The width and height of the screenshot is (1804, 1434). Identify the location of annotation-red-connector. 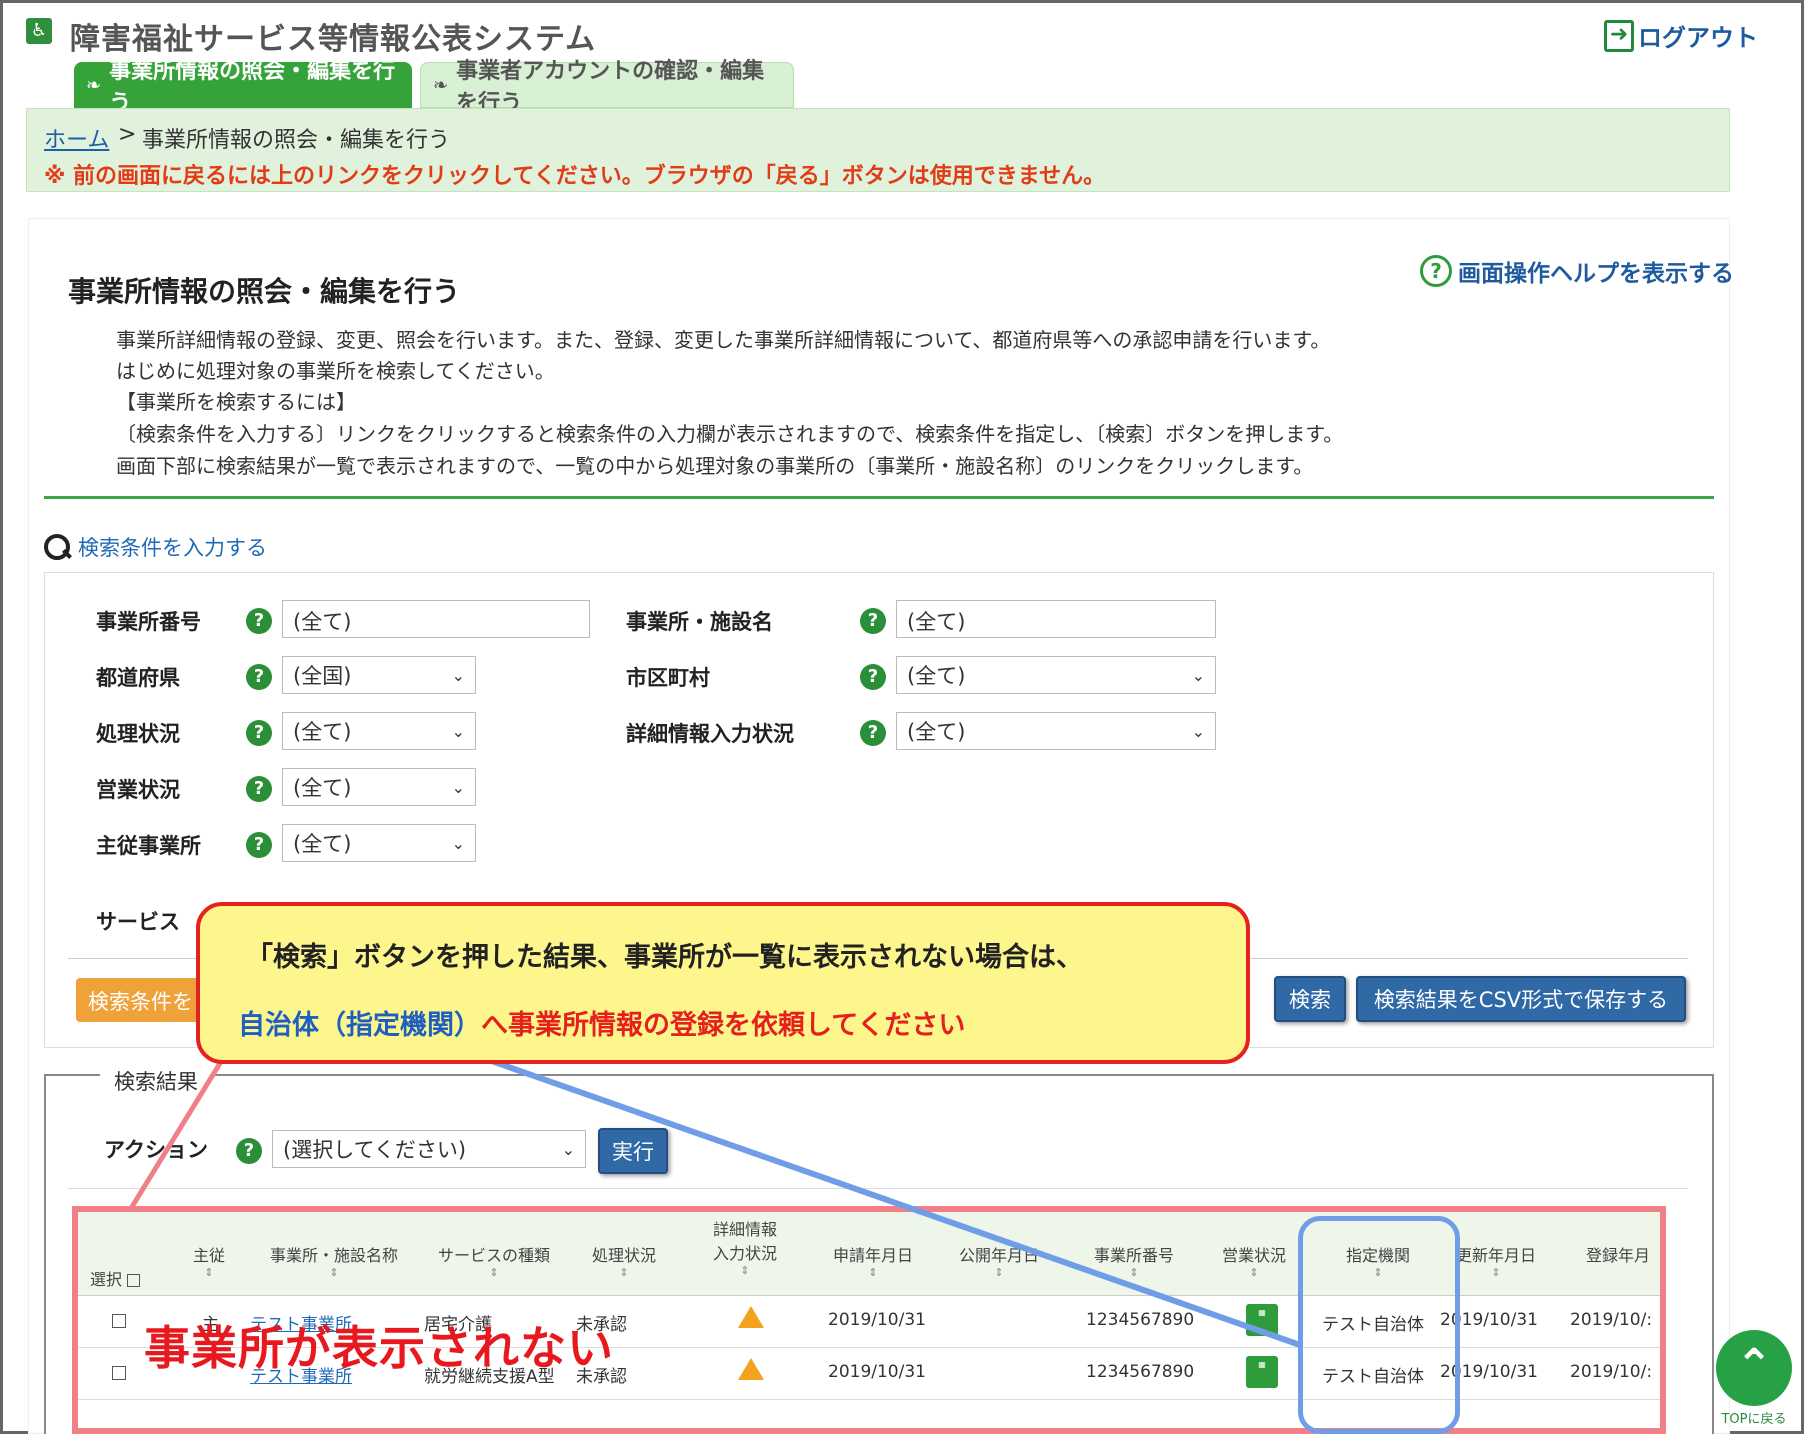
(176, 1135).